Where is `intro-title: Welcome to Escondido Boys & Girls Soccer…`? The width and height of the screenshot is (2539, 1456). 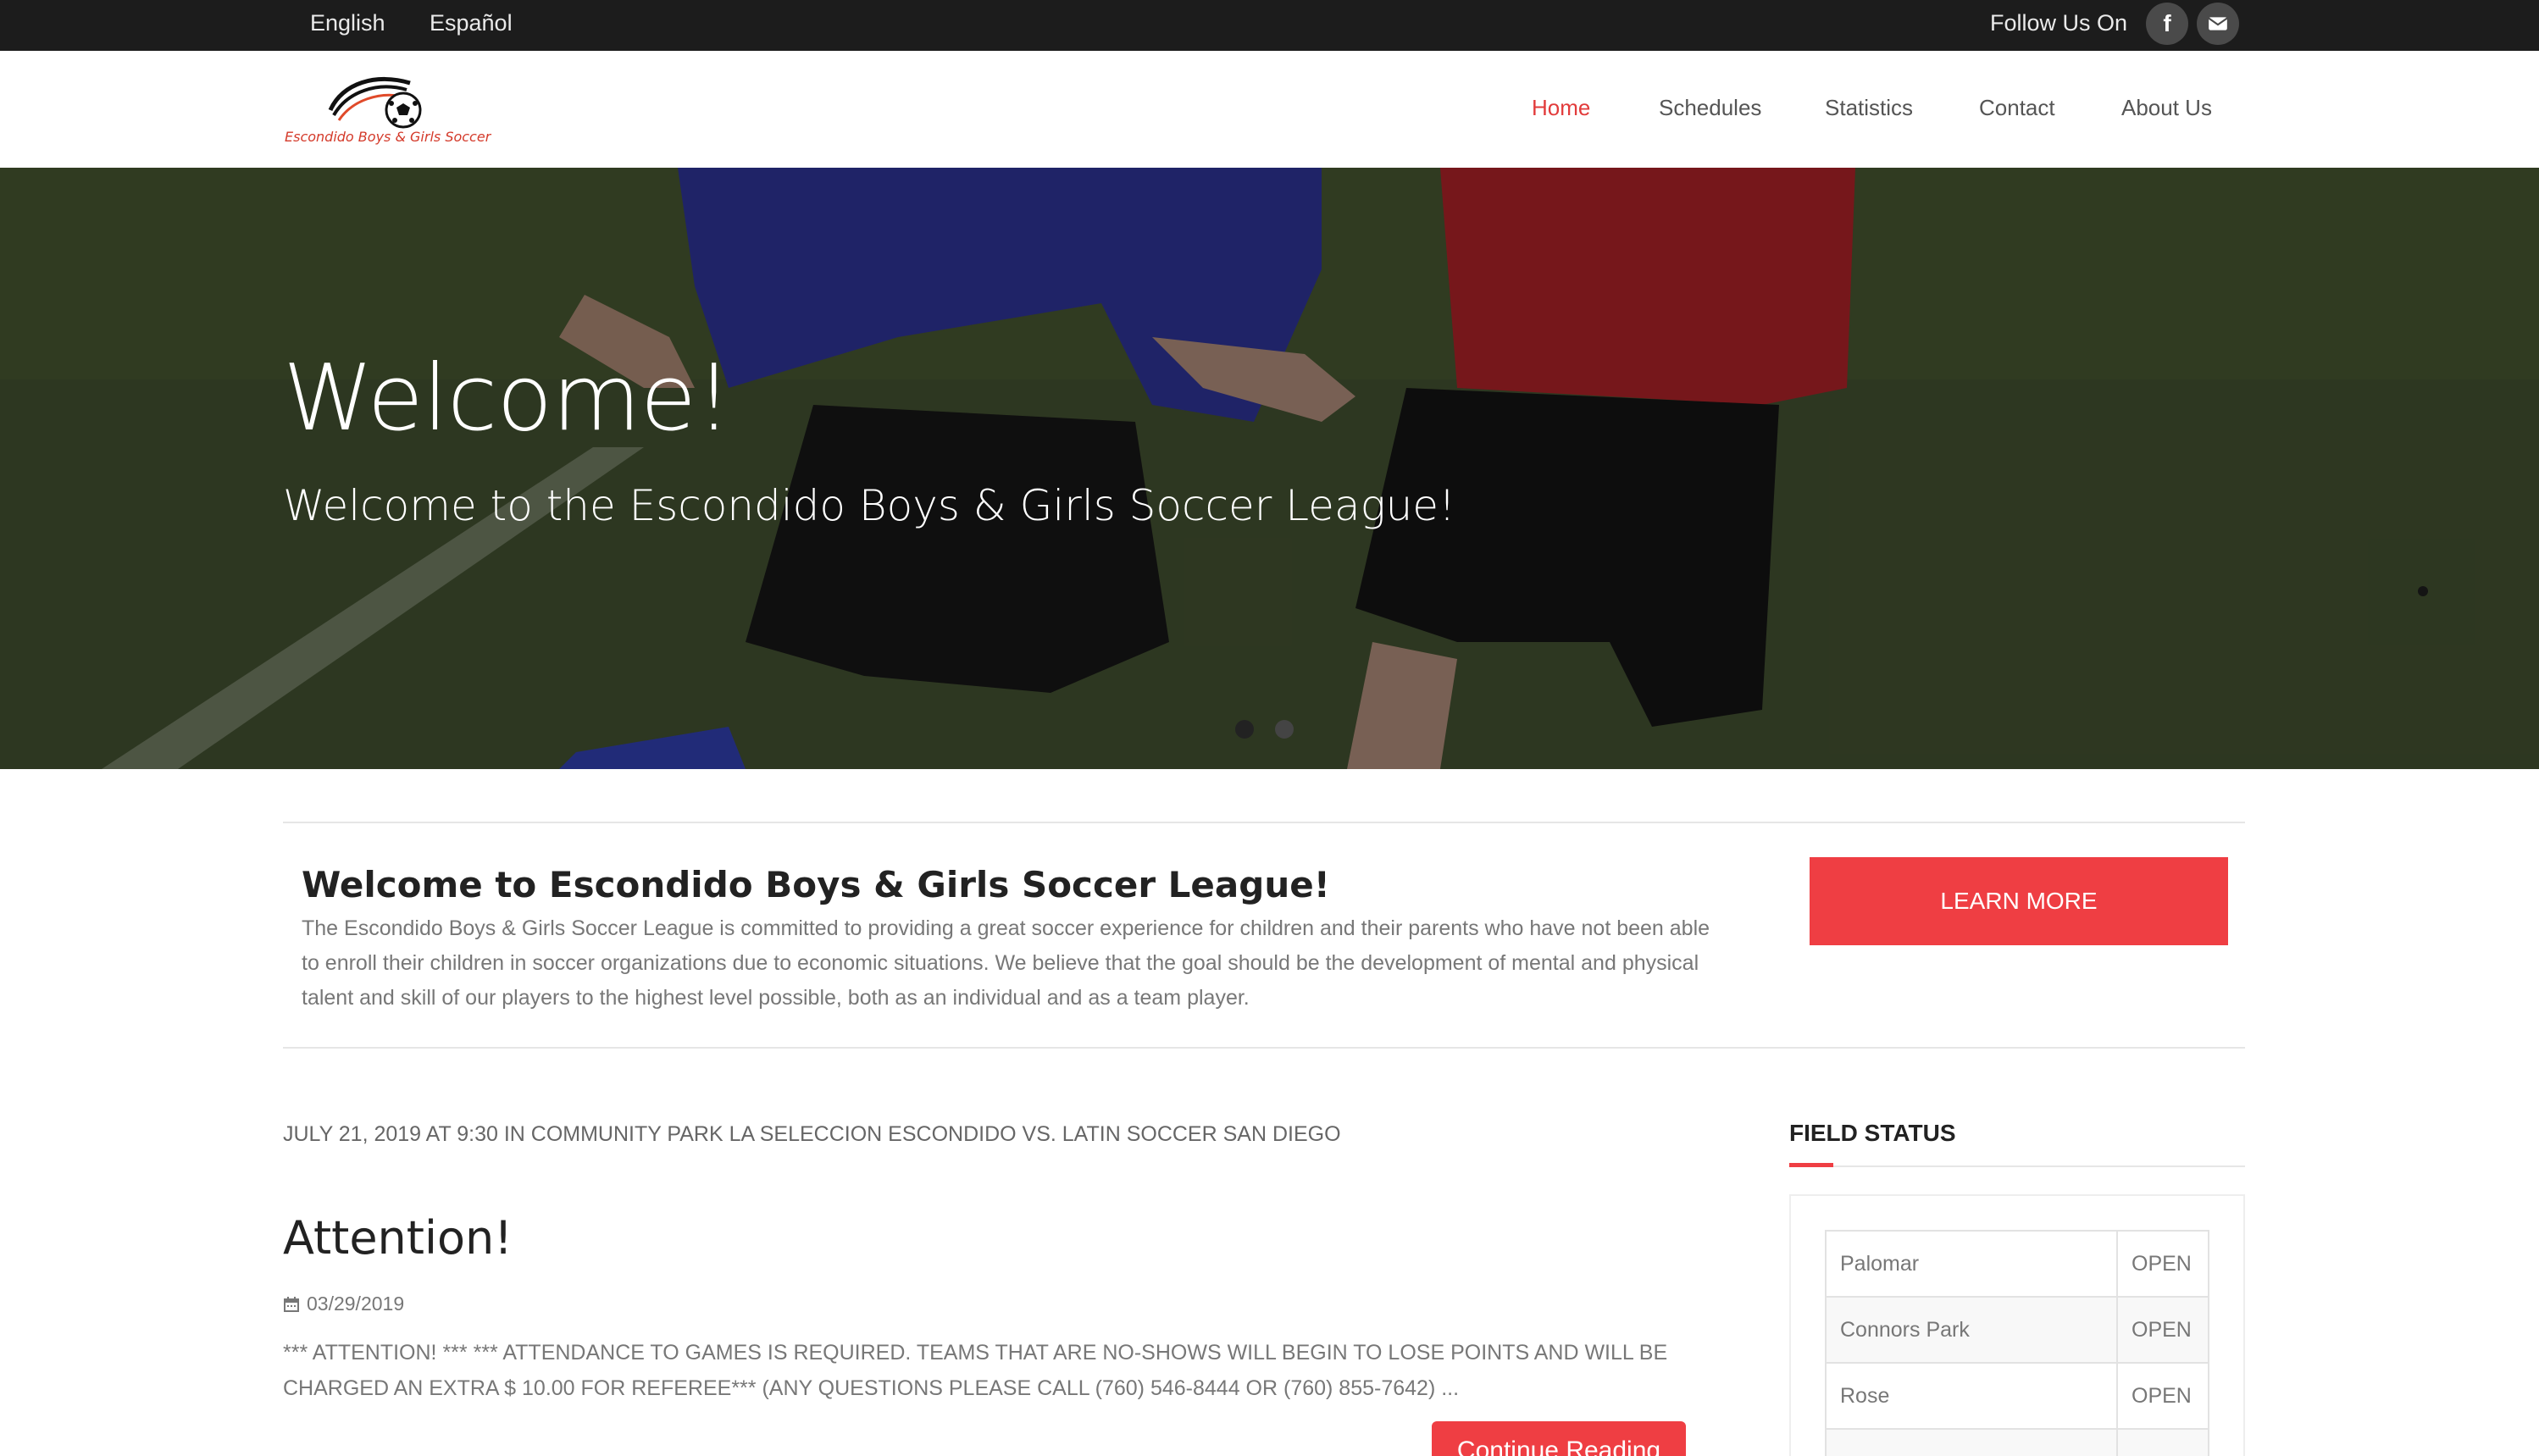
intro-title: Welcome to Escondido Boys & Girls Soccer… is located at coordinates (816, 884).